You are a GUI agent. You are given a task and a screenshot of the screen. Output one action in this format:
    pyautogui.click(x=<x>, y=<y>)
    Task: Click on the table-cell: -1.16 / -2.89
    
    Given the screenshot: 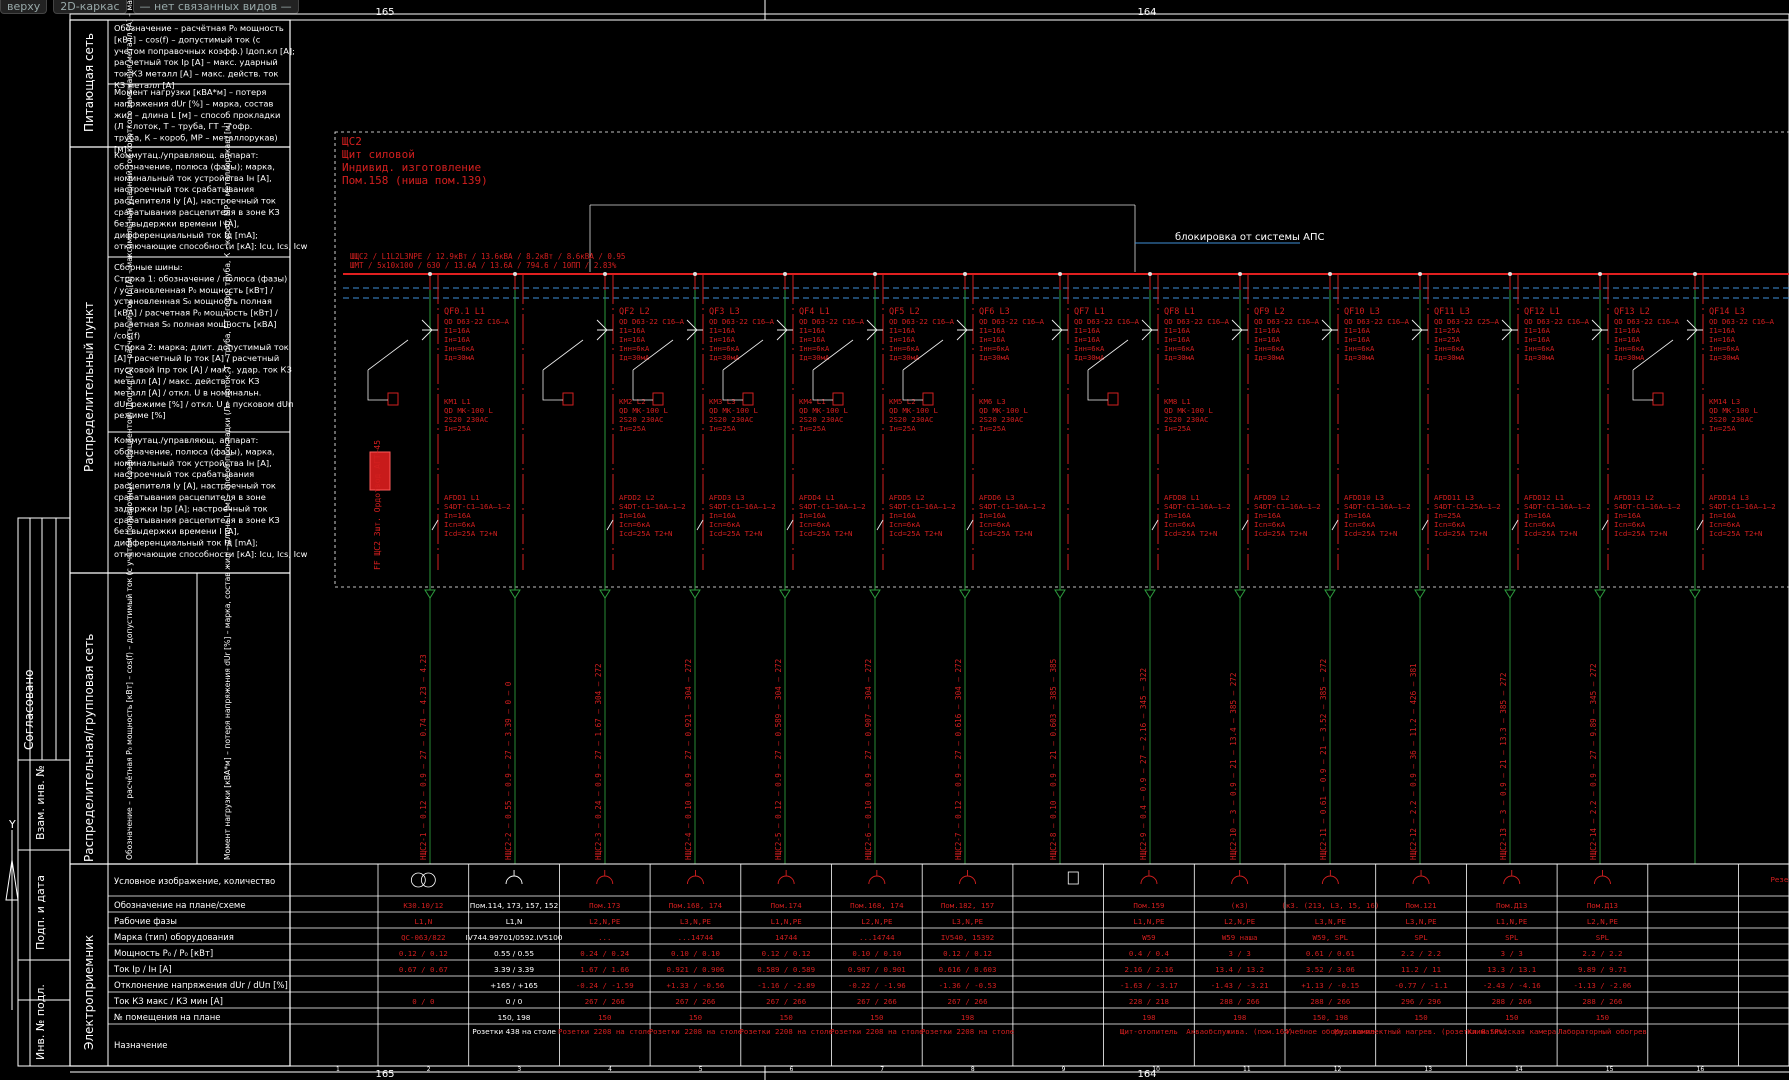 What is the action you would take?
    pyautogui.click(x=786, y=985)
    